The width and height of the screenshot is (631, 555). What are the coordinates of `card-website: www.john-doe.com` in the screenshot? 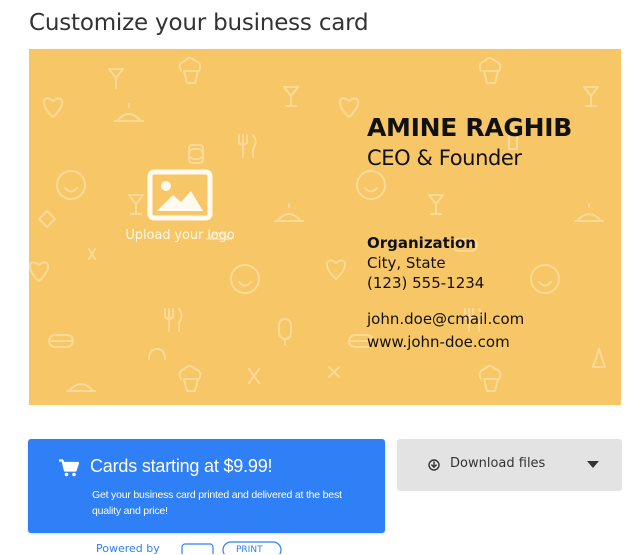 It's located at (438, 342).